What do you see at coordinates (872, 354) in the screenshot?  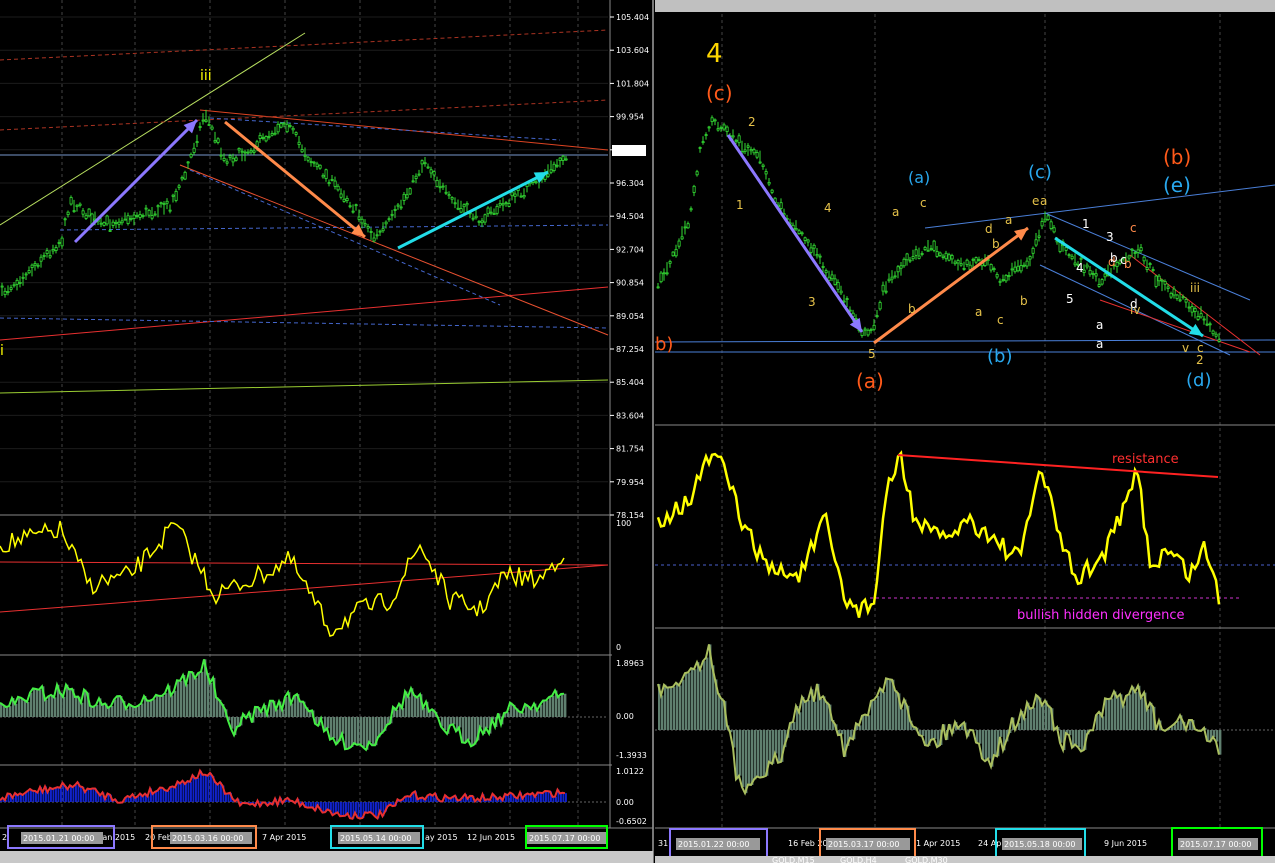 I see `wave-label-small: 5` at bounding box center [872, 354].